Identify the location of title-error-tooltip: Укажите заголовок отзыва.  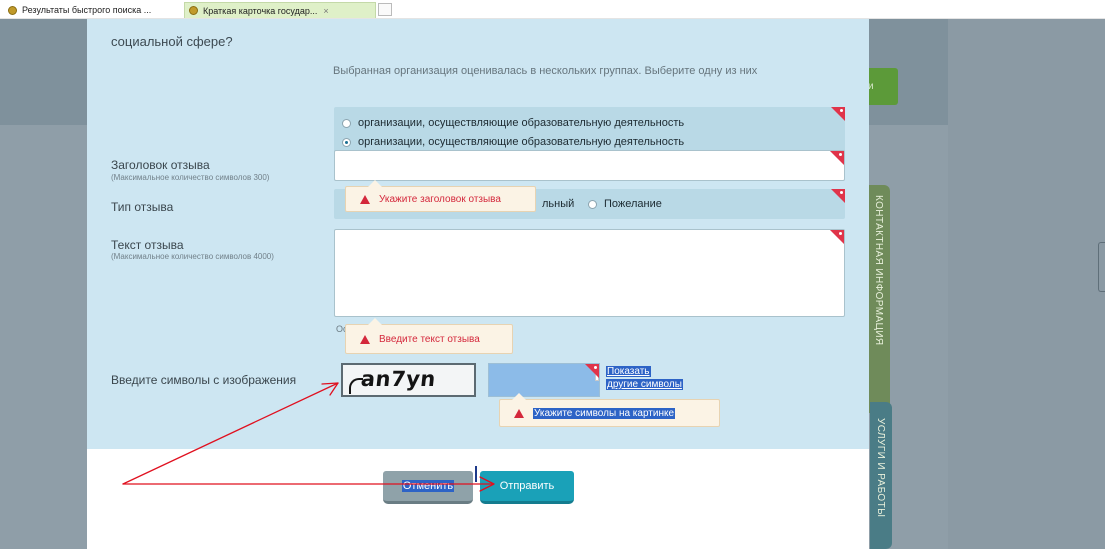
(440, 196).